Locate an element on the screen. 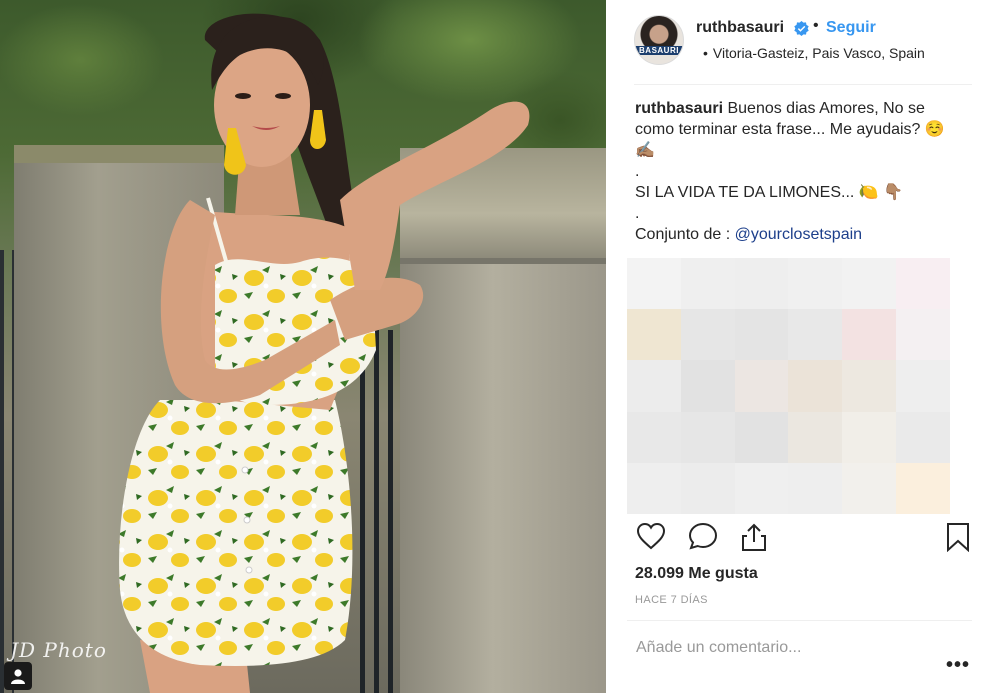 This screenshot has width=1000, height=693. comment-input is located at coordinates (781, 648).